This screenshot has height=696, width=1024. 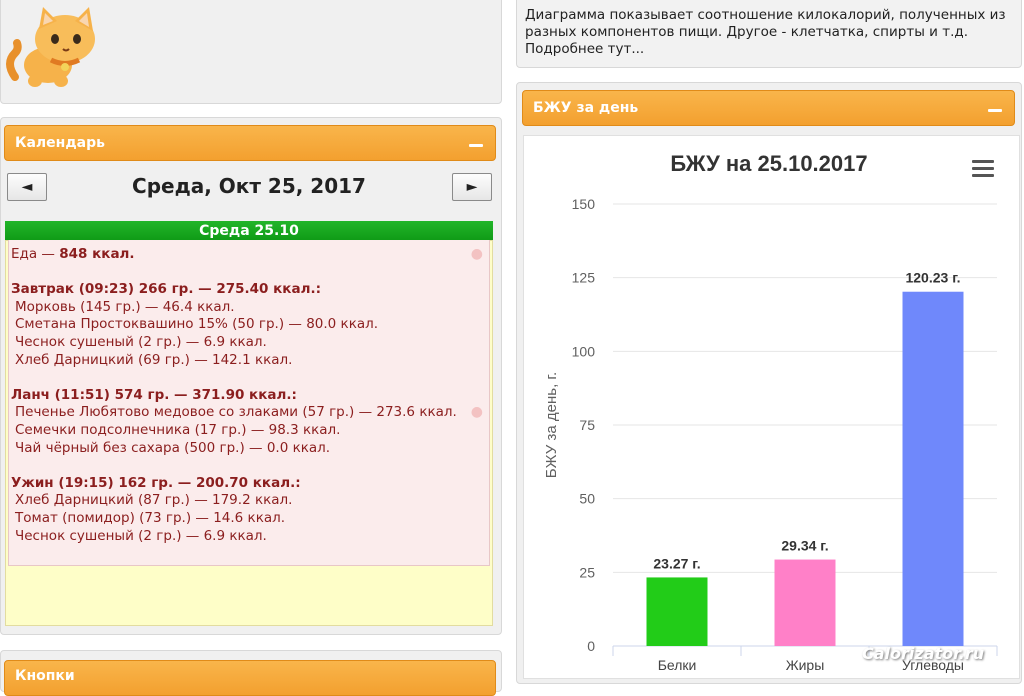 I want to click on meal-item: Морковь (145 гр.) — 46.4 ккал., so click(x=125, y=306).